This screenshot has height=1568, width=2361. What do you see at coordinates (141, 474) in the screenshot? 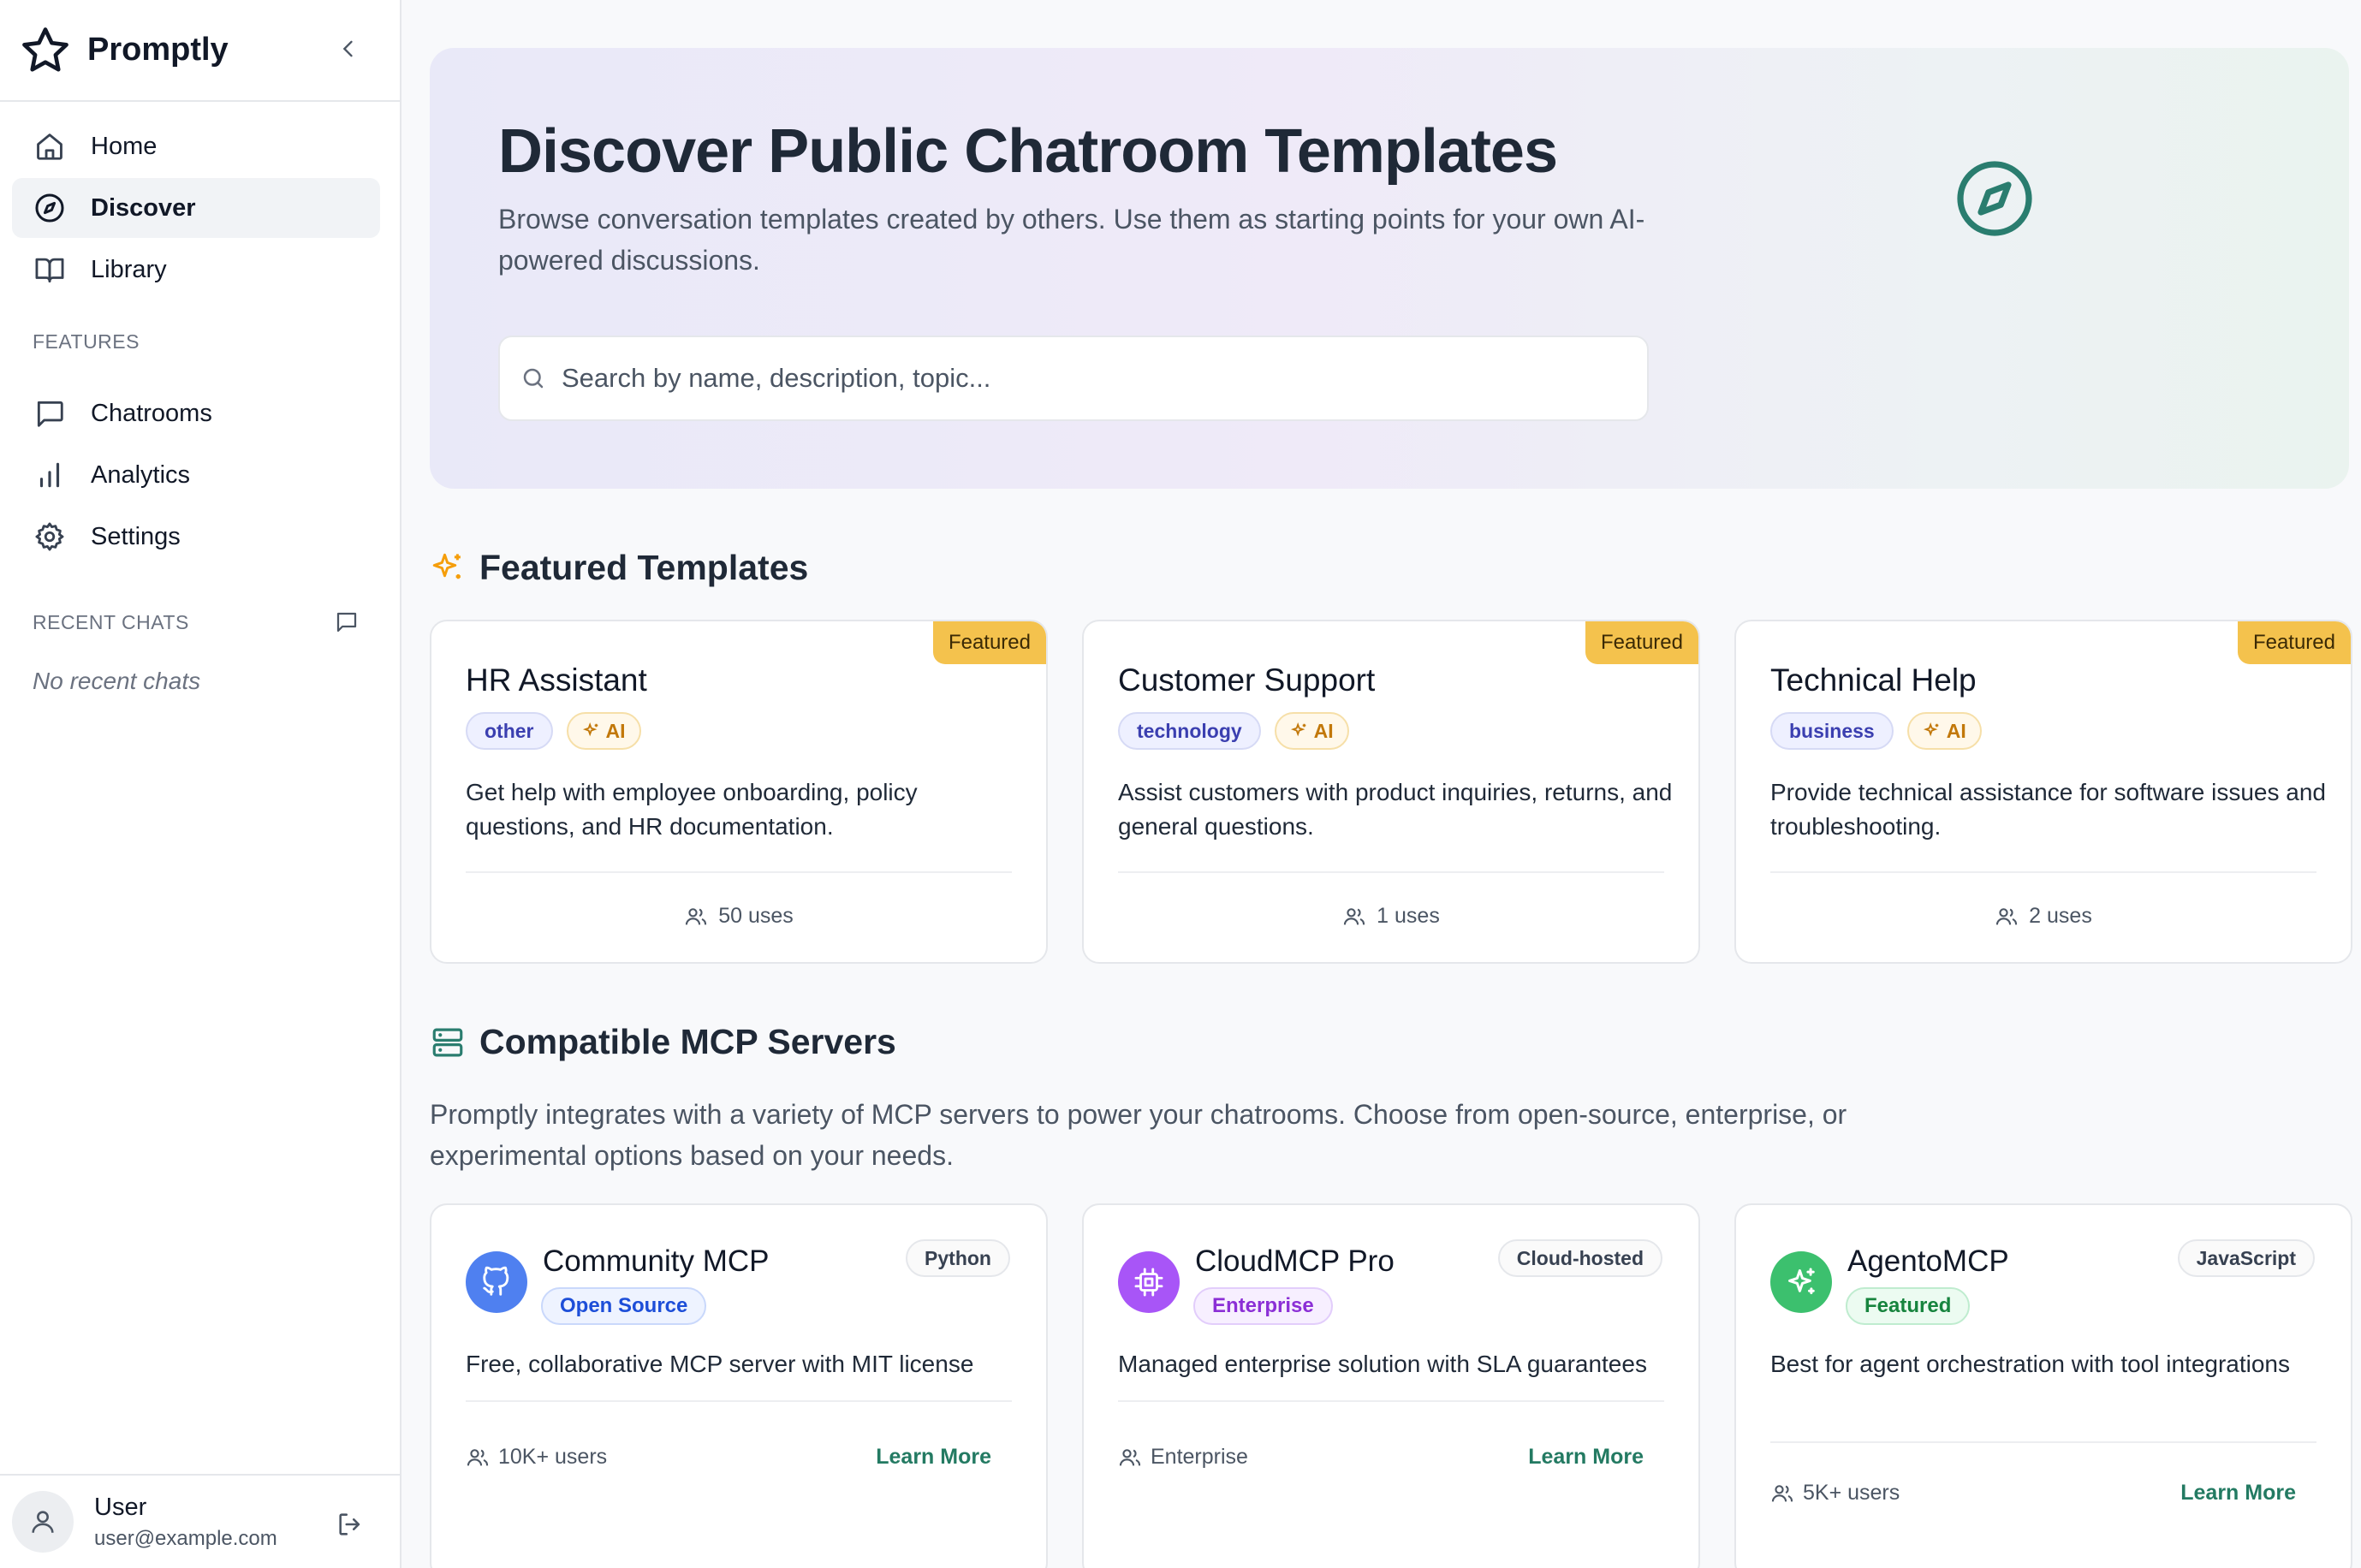
I see `nav-analytics-label: Analytics` at bounding box center [141, 474].